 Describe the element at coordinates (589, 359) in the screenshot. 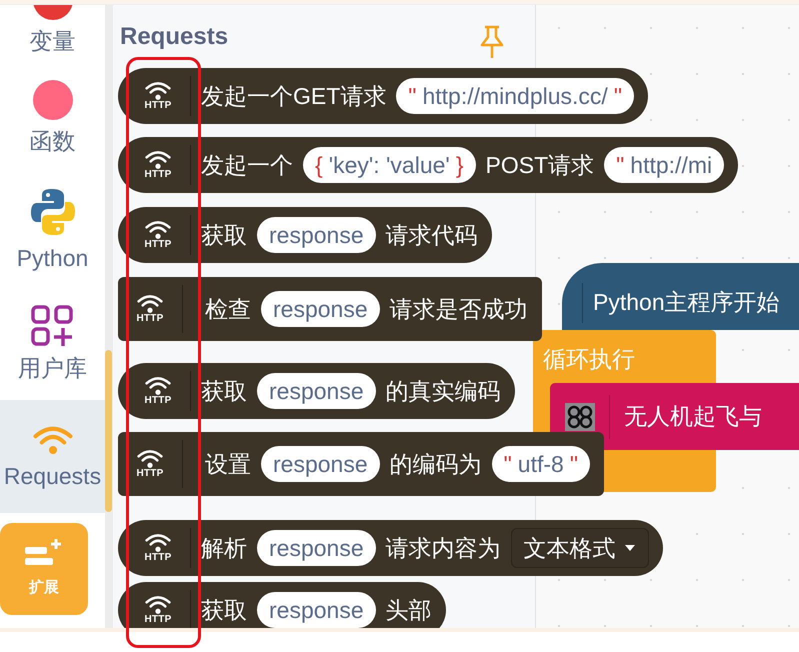

I see `block-label: 循环执行` at that location.